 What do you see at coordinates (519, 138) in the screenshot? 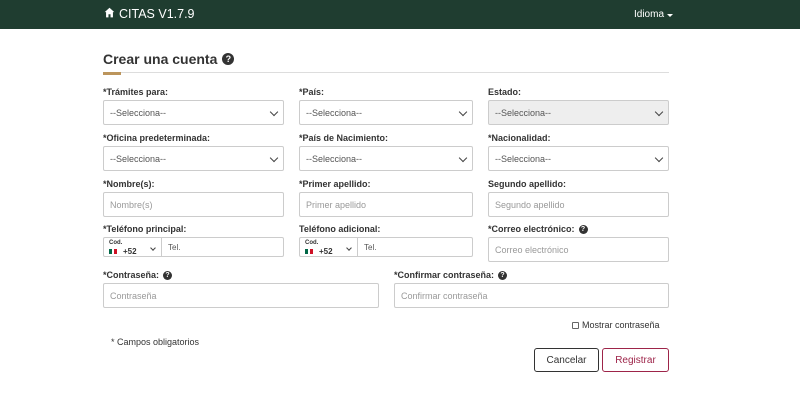
I see `nacionalidad-label: *Nacionalidad:` at bounding box center [519, 138].